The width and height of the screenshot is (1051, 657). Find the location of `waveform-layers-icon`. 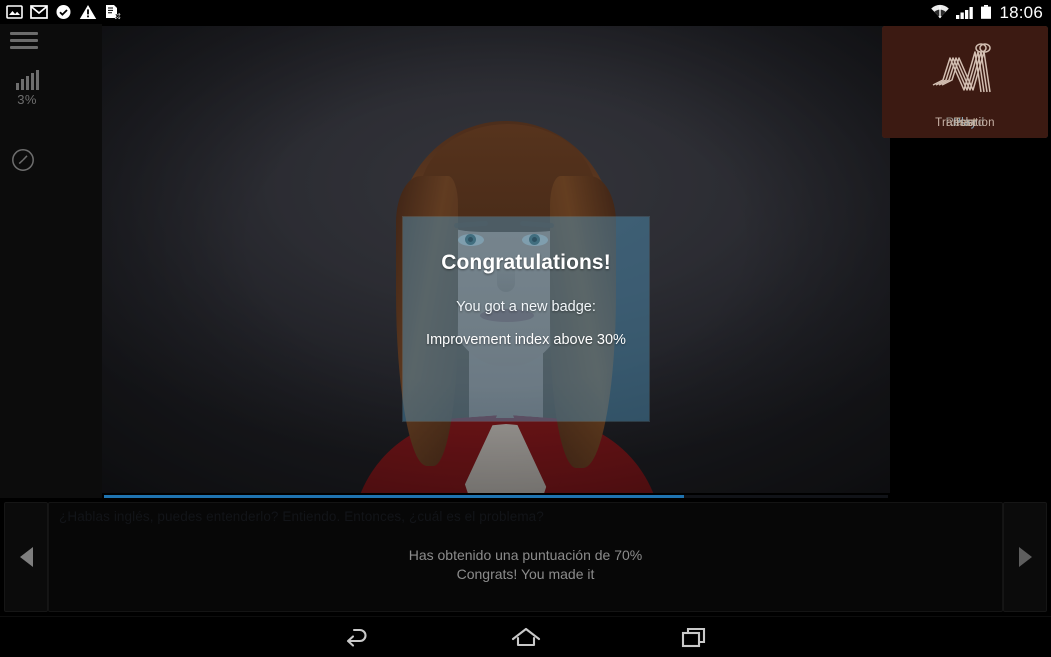

waveform-layers-icon is located at coordinates (965, 72).